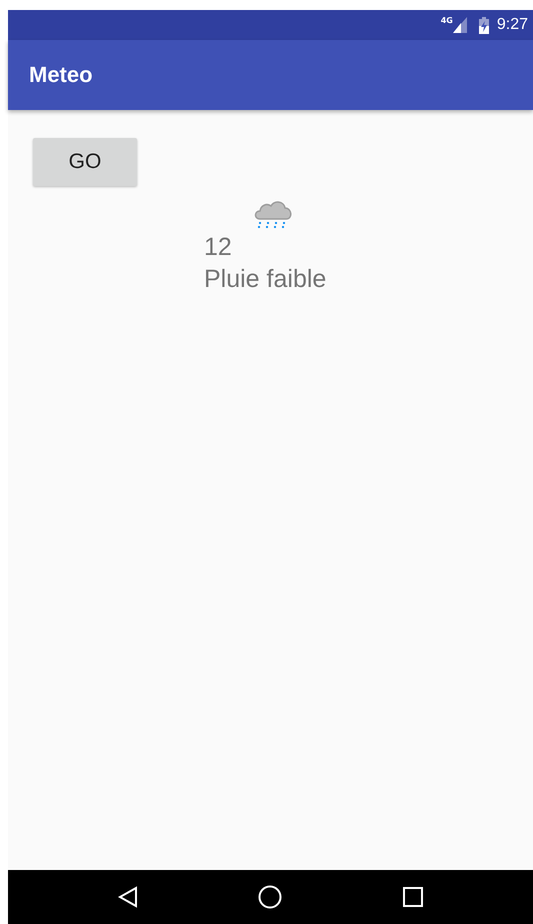  I want to click on network-type: 4G, so click(446, 20).